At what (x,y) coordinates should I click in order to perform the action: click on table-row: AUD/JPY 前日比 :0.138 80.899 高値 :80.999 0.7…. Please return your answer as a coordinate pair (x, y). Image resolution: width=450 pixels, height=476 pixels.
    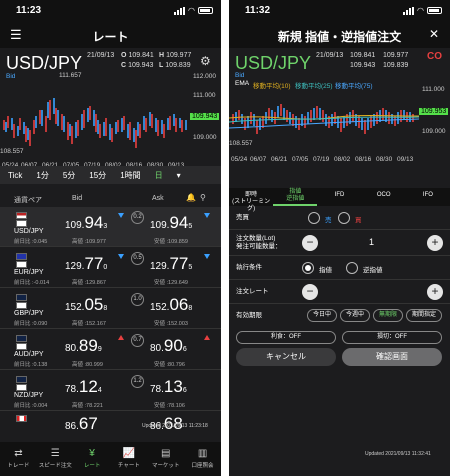
    Looking at the image, I should click on (110, 350).